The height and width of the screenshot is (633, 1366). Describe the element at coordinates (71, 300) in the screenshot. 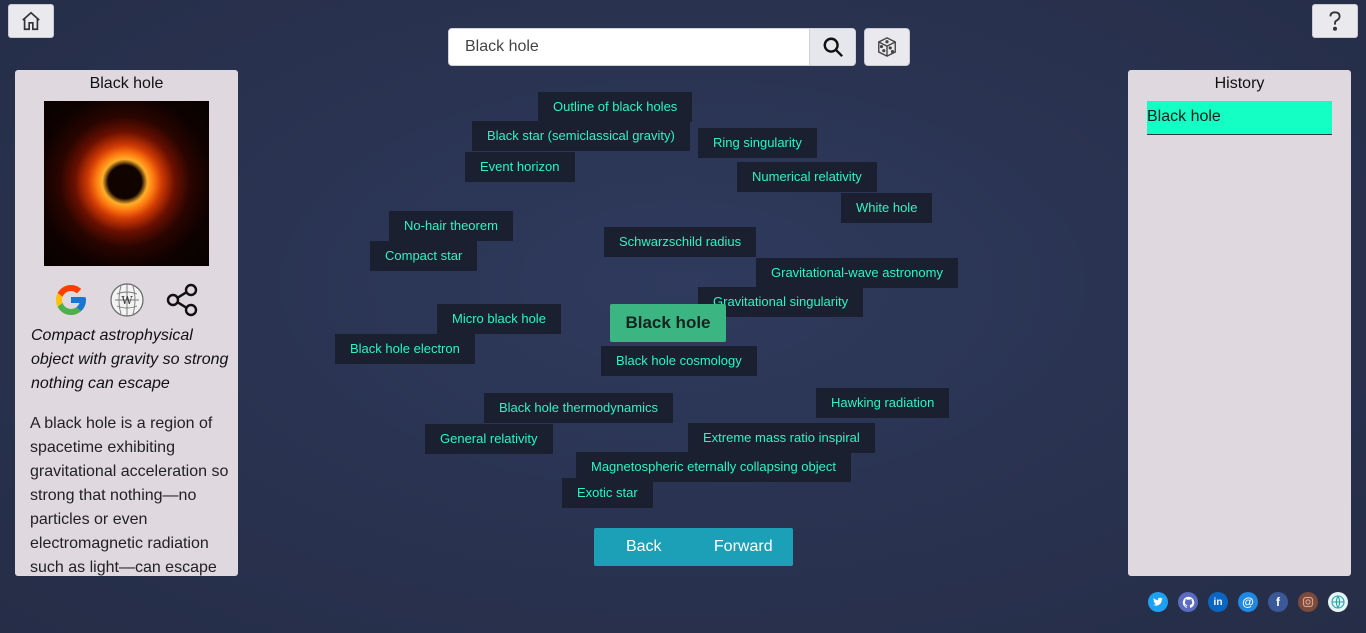

I see `google-icon` at that location.